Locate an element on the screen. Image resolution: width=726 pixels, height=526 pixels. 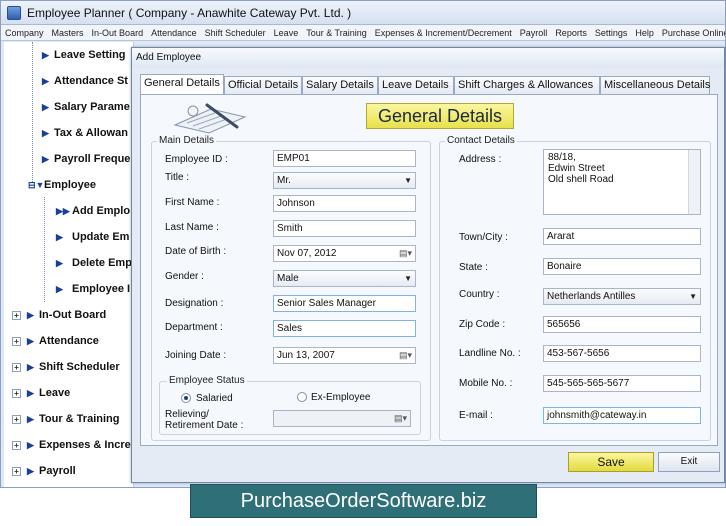
chevron-down-icon: ▼ is located at coordinates (693, 296).